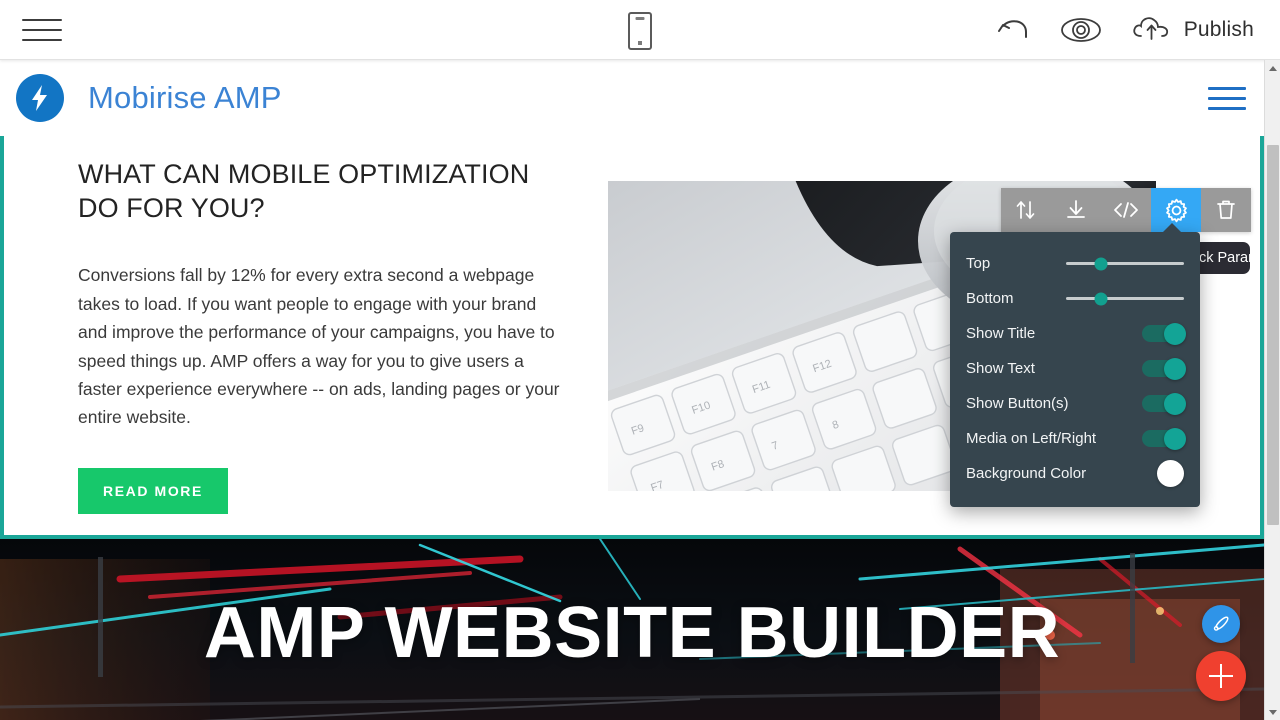 The height and width of the screenshot is (720, 1280). Describe the element at coordinates (1164, 368) in the screenshot. I see `show-text-toggle` at that location.